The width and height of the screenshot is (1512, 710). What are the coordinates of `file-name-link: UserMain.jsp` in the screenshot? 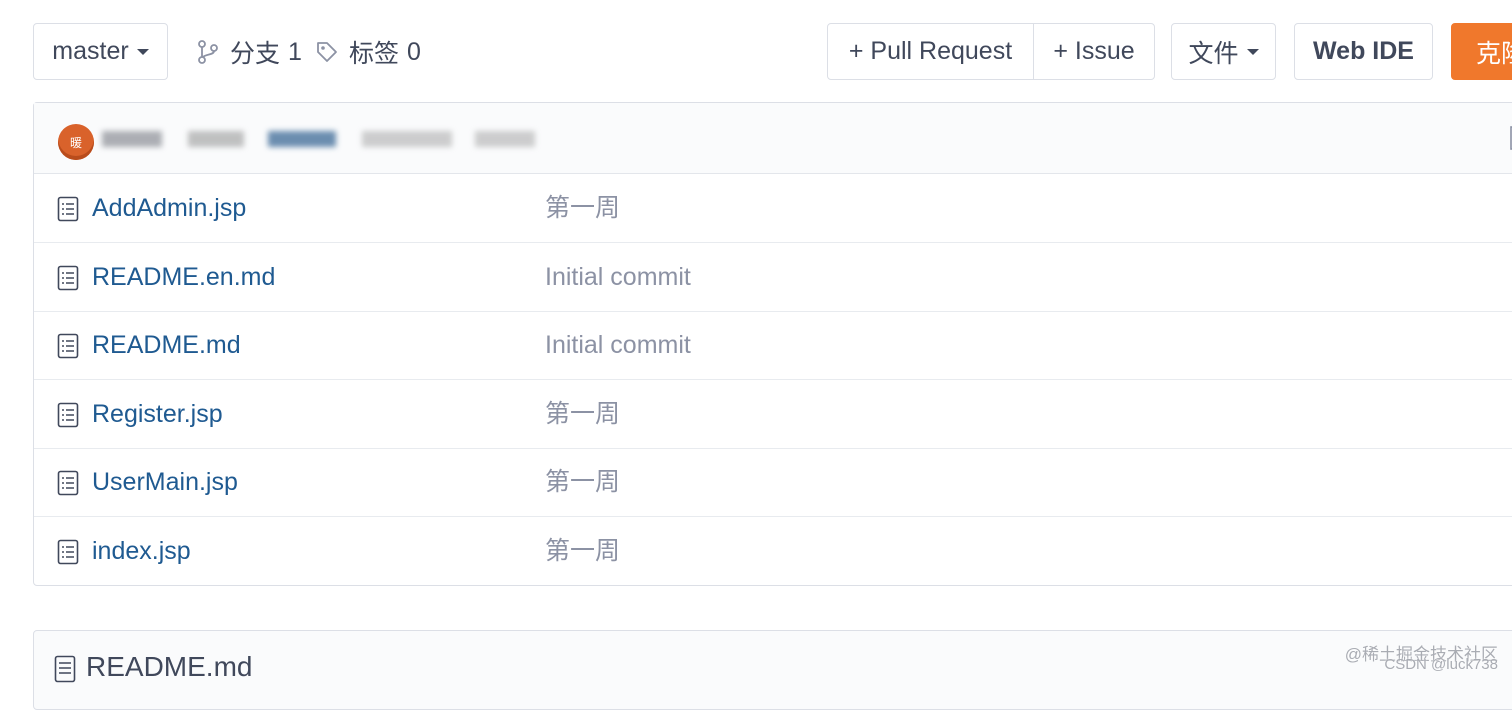 It's located at (165, 482).